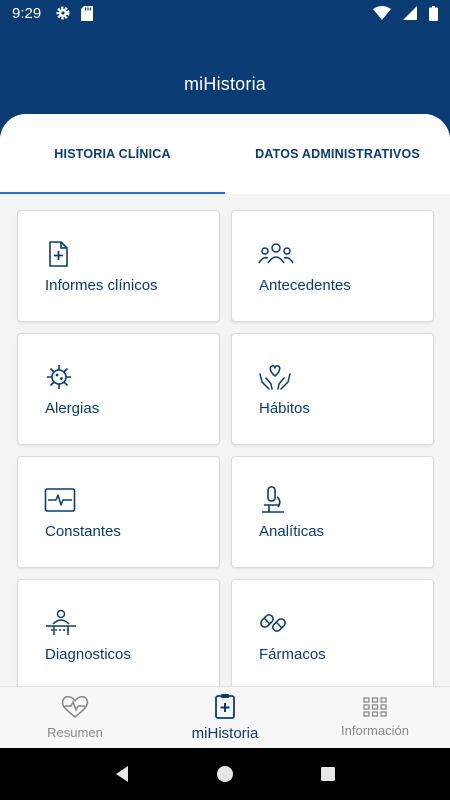 This screenshot has width=450, height=800. What do you see at coordinates (224, 84) in the screenshot?
I see `page-title: miHistoria` at bounding box center [224, 84].